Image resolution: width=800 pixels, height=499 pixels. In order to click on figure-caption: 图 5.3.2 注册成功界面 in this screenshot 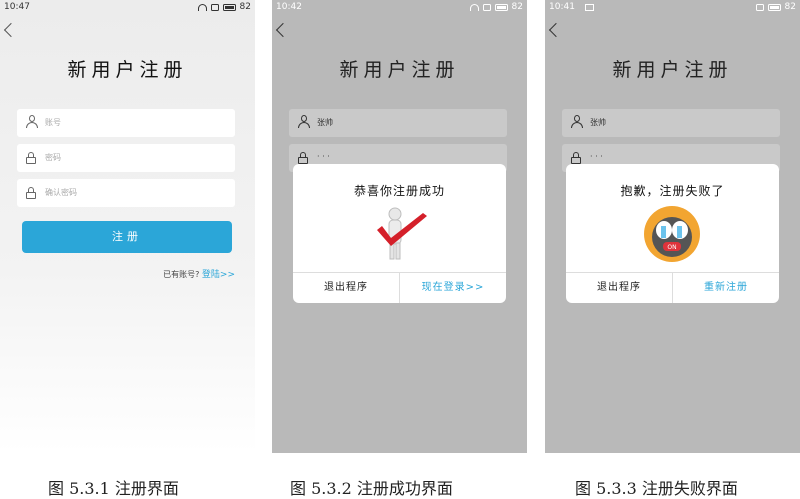, I will do `click(371, 488)`.